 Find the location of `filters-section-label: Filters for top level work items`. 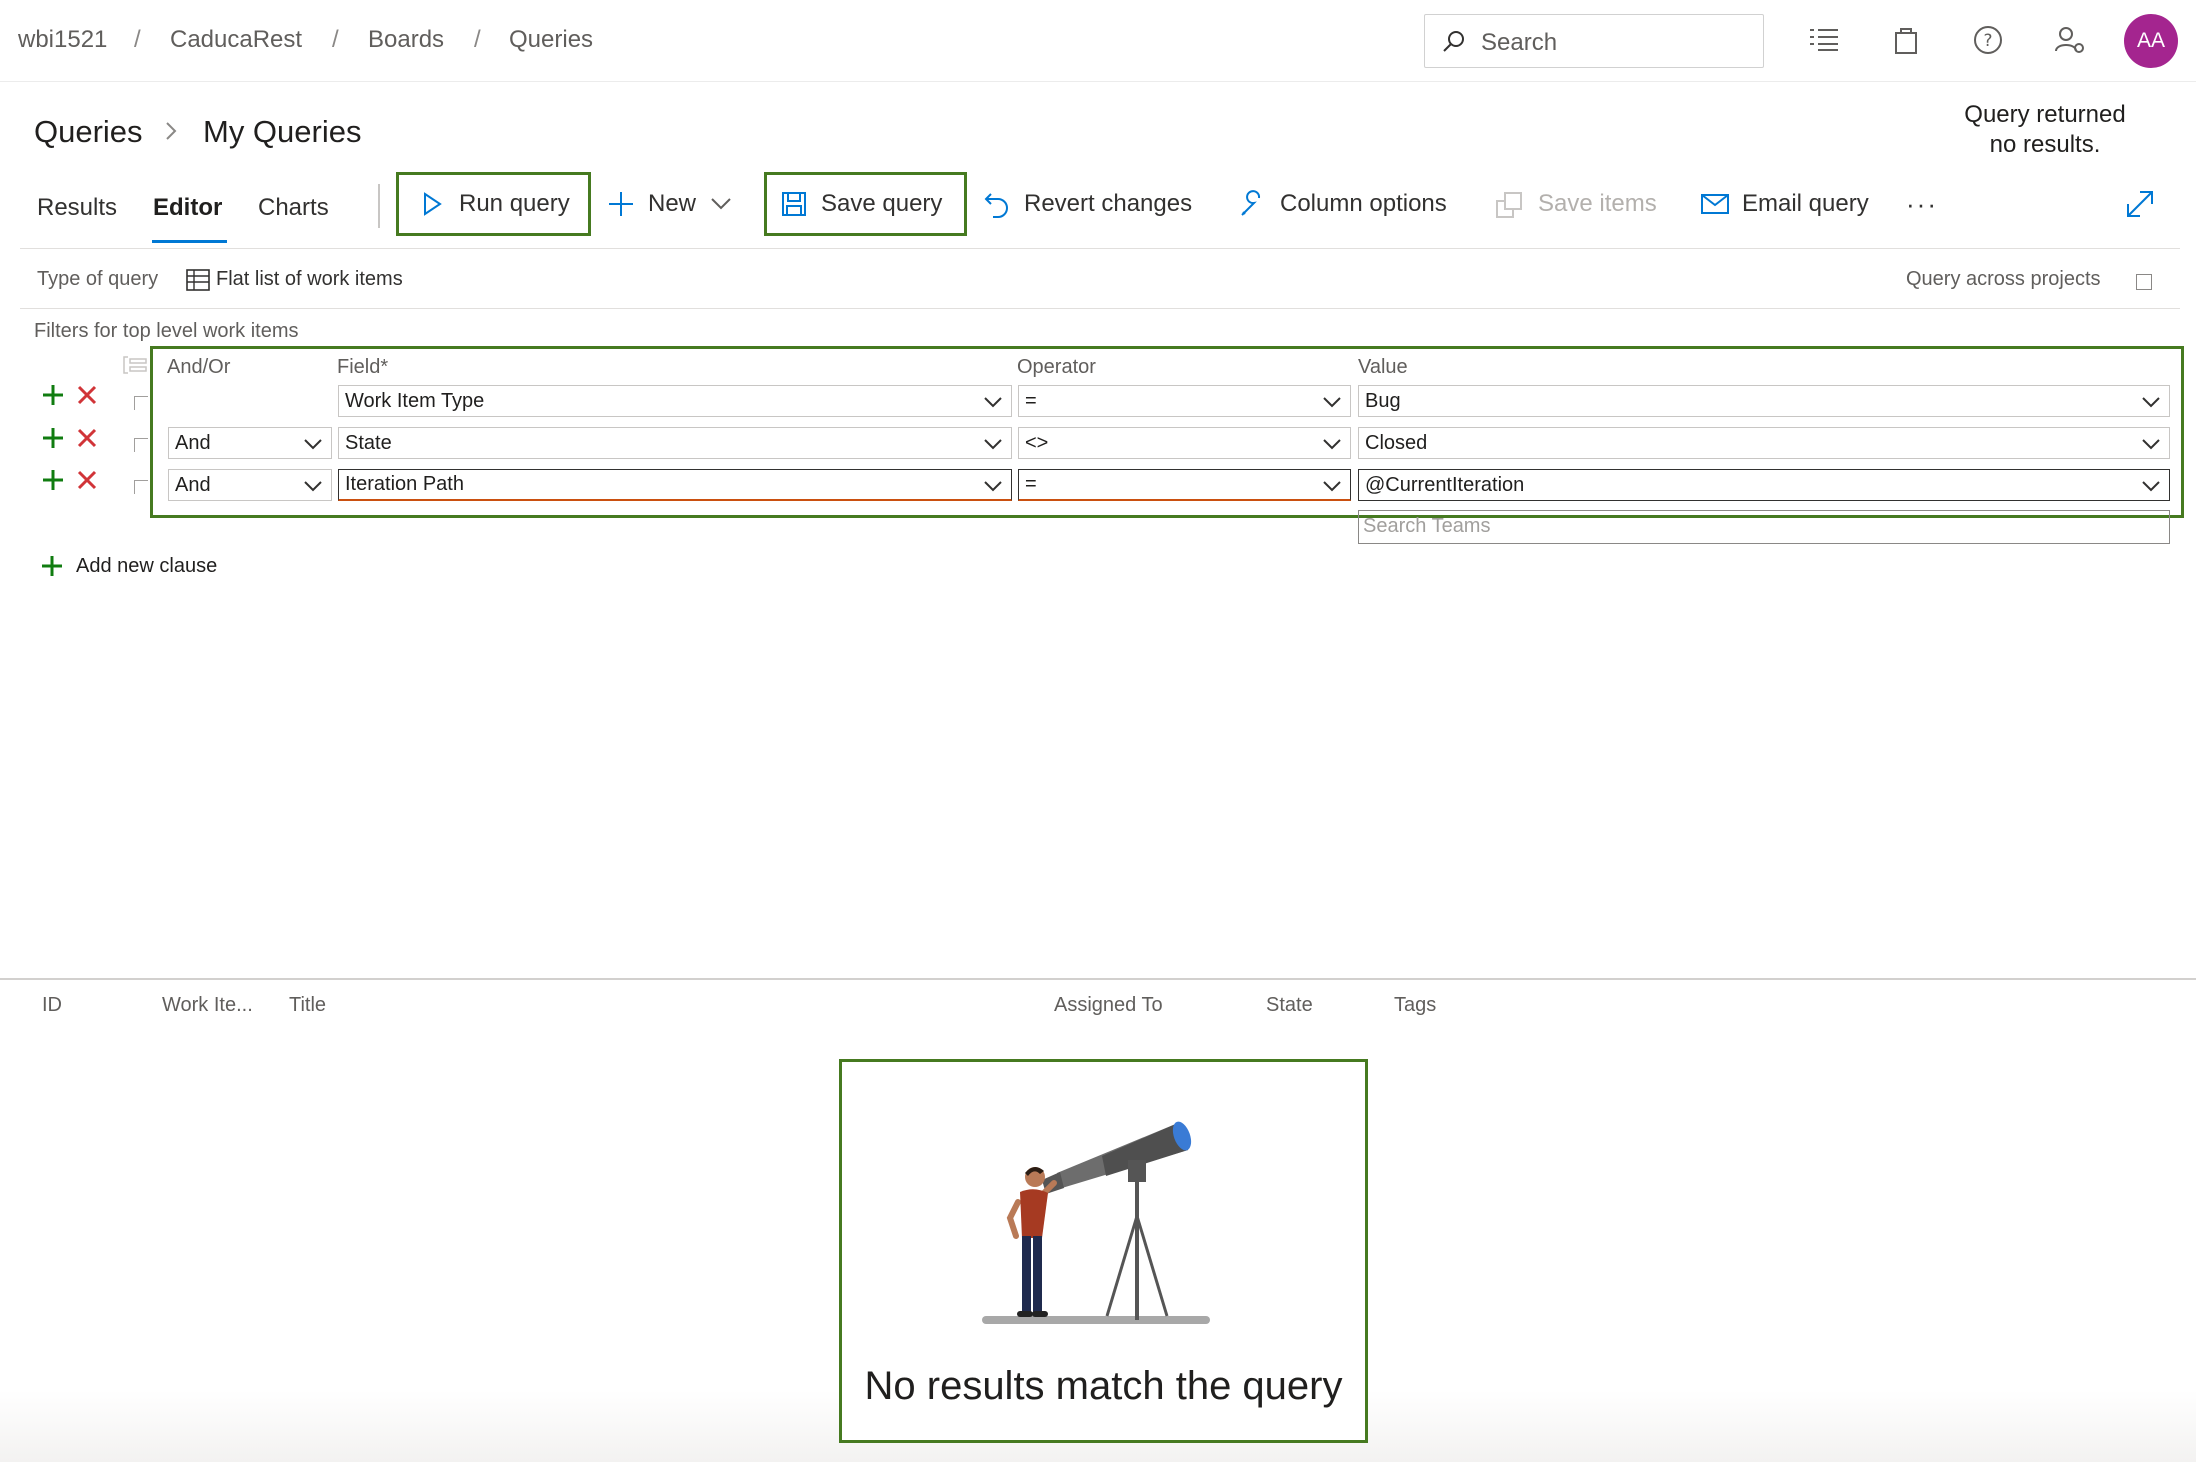

filters-section-label: Filters for top level work items is located at coordinates (166, 331).